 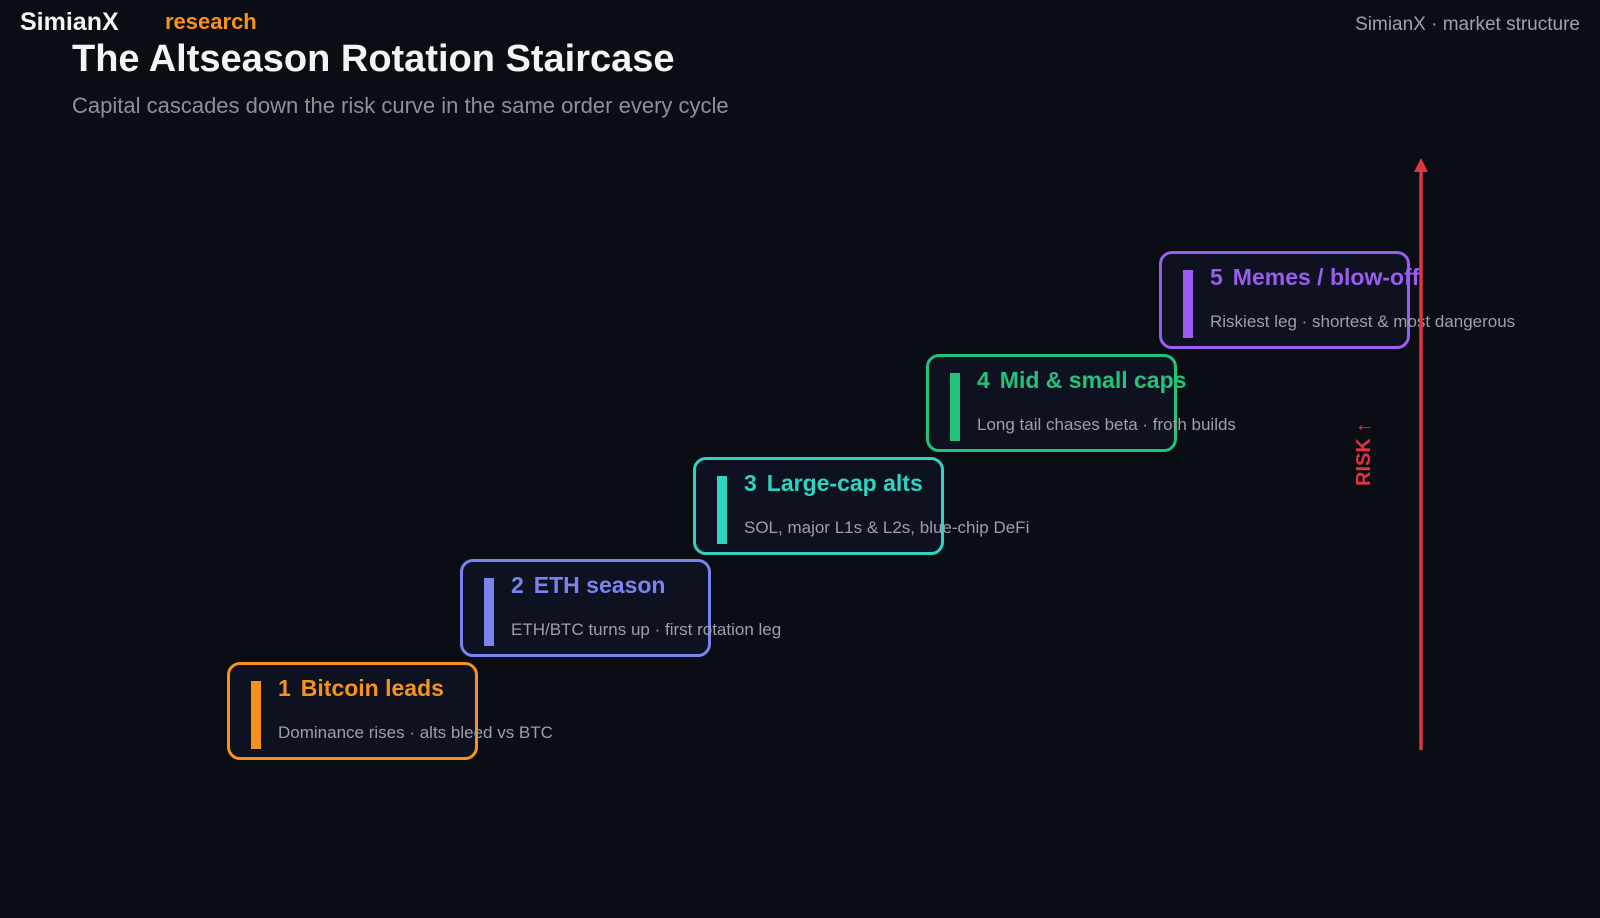 What do you see at coordinates (1106, 424) in the screenshot?
I see `step-description: Long tail chases beta · froth builds` at bounding box center [1106, 424].